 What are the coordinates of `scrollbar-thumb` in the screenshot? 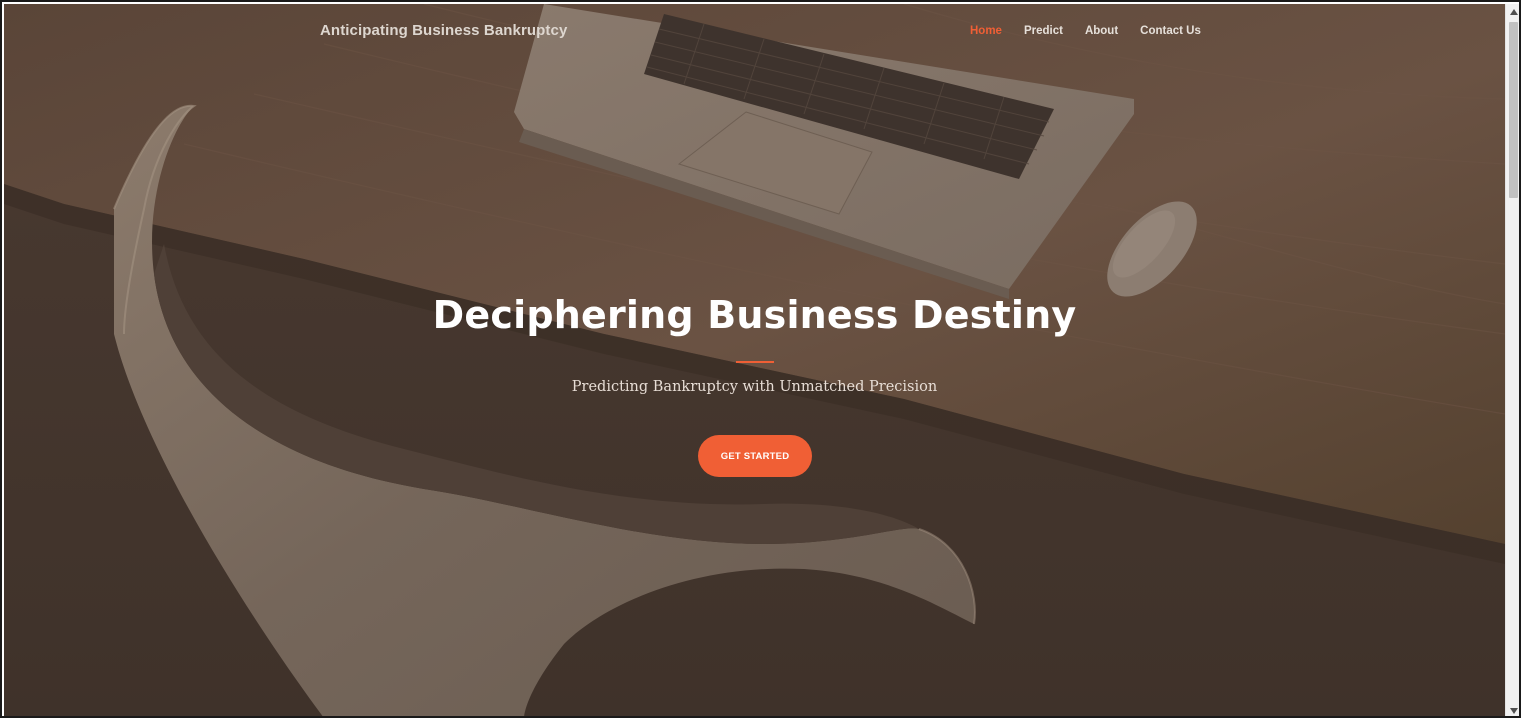 It's located at (1513, 110).